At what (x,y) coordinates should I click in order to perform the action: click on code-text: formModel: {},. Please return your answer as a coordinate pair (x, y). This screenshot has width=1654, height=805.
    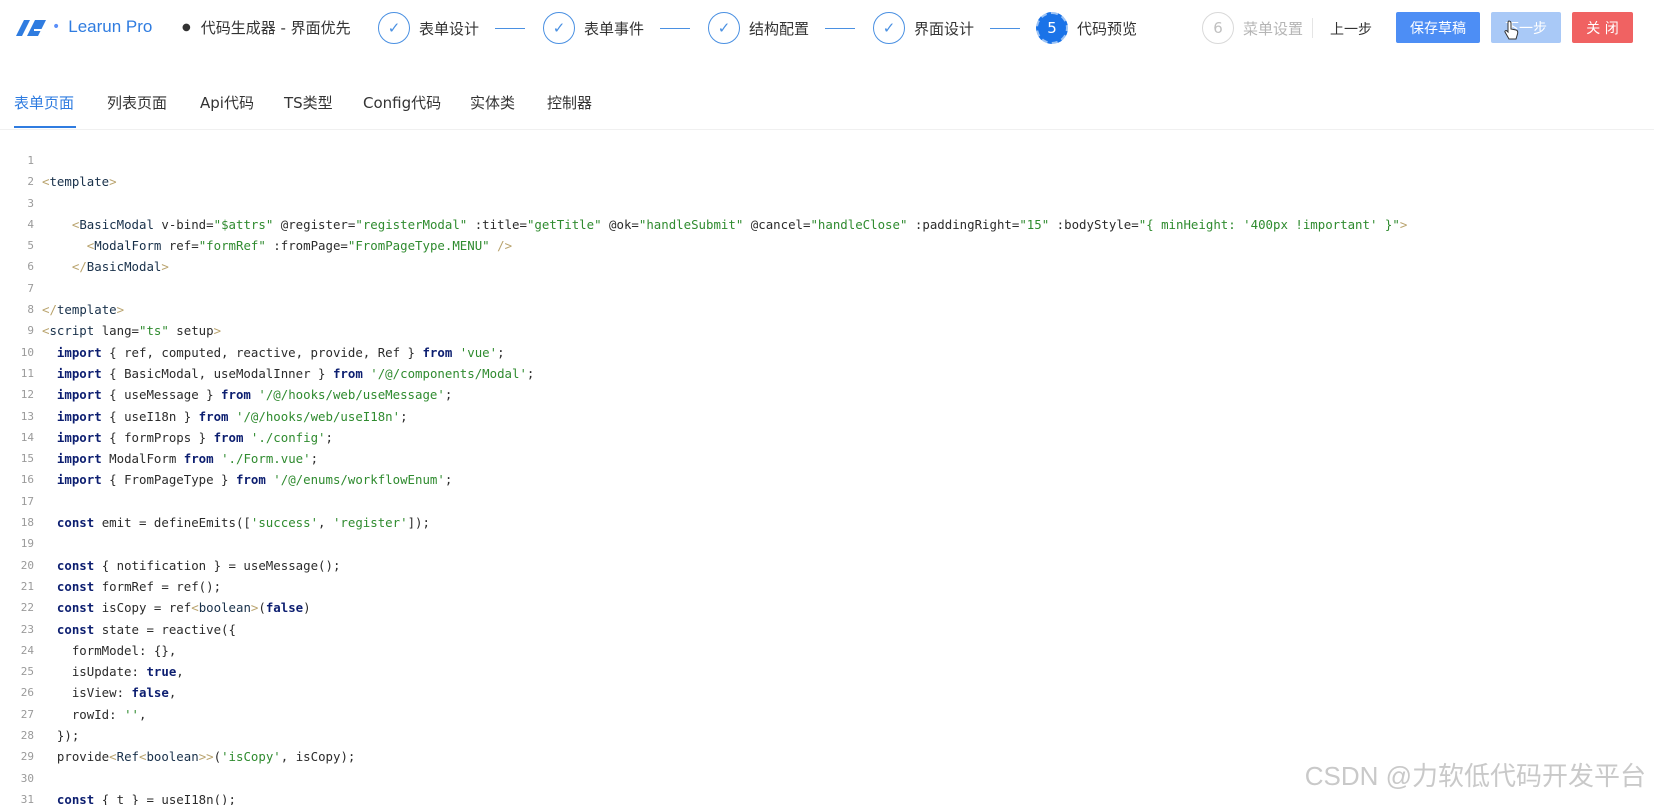
    Looking at the image, I should click on (109, 650).